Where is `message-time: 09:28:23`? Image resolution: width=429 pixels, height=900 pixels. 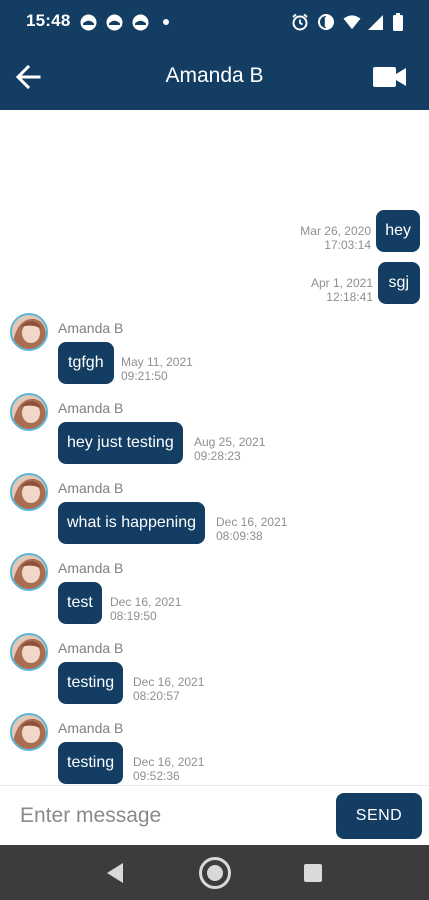
message-time: 09:28:23 is located at coordinates (217, 456).